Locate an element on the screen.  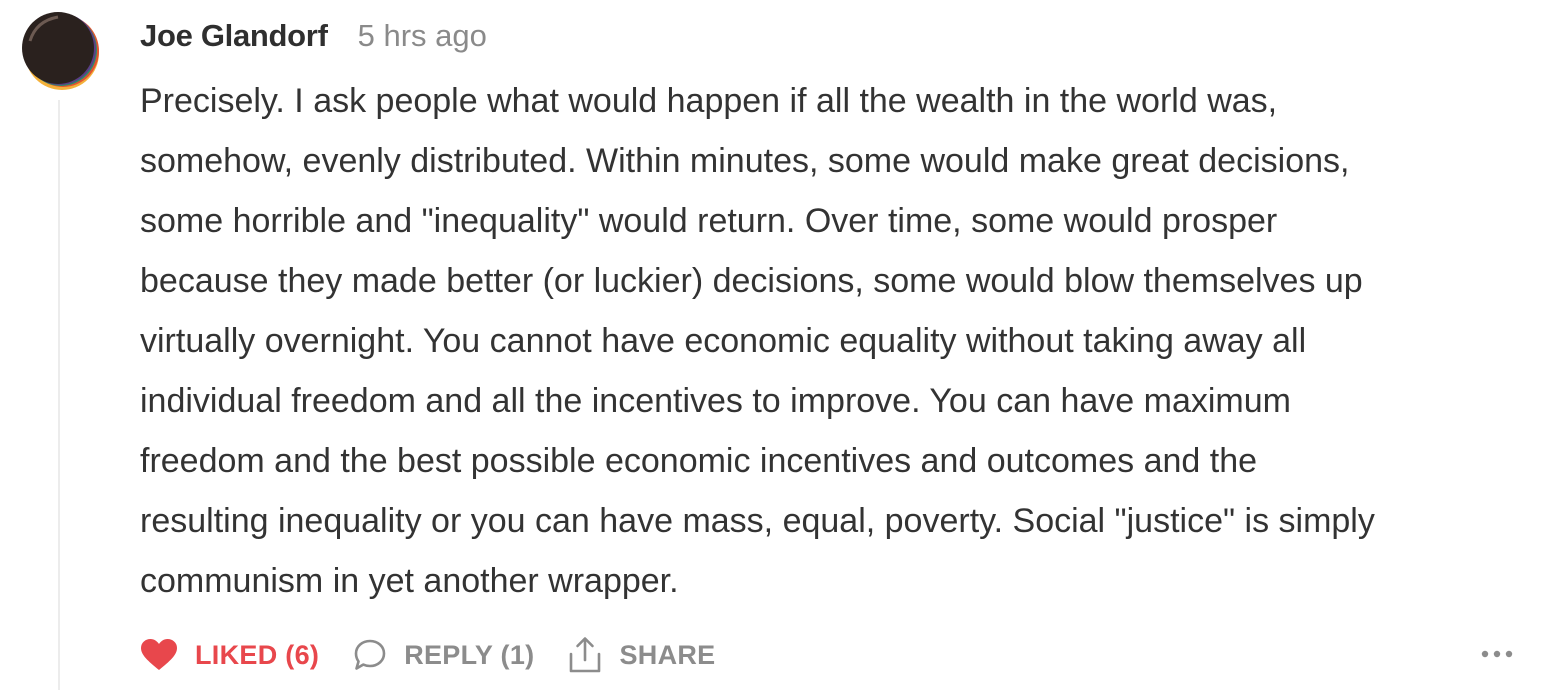
comment-header: Joe Glandorf 5 hrs ago is located at coordinates (313, 36).